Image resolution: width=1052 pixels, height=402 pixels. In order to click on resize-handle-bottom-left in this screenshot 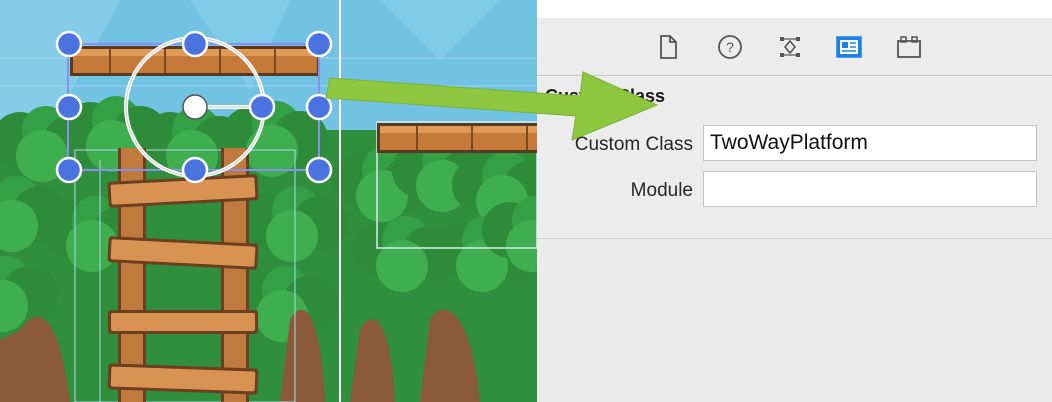, I will do `click(69, 170)`.